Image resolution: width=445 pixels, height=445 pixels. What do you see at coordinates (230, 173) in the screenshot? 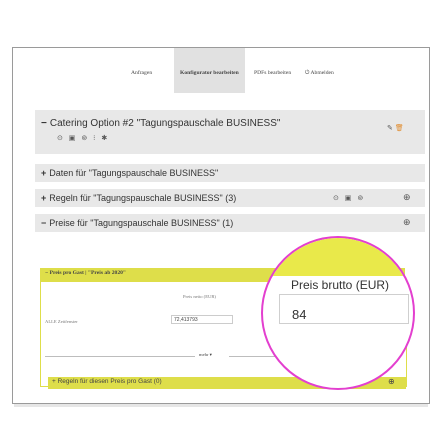
I see `daten-panel: + Daten für "Tagungspauschale BUSINESS"` at bounding box center [230, 173].